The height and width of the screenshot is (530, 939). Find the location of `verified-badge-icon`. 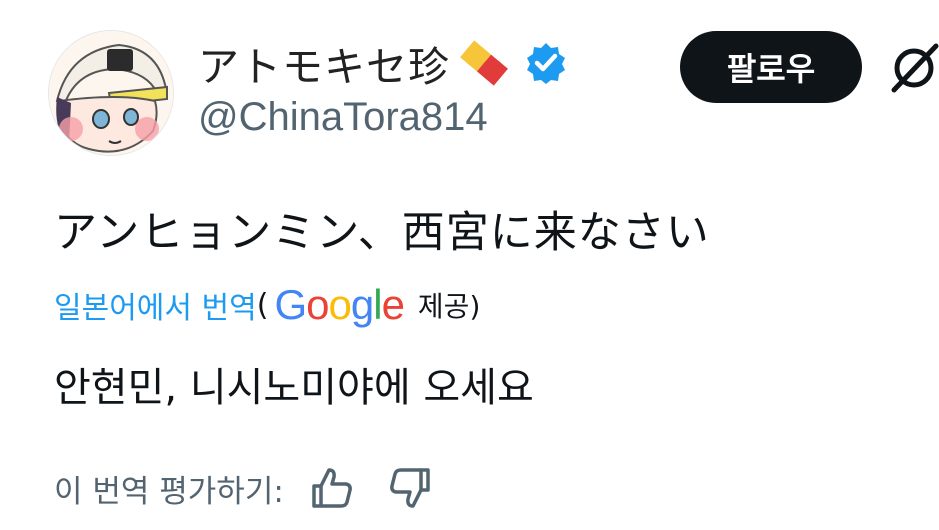

verified-badge-icon is located at coordinates (546, 63).